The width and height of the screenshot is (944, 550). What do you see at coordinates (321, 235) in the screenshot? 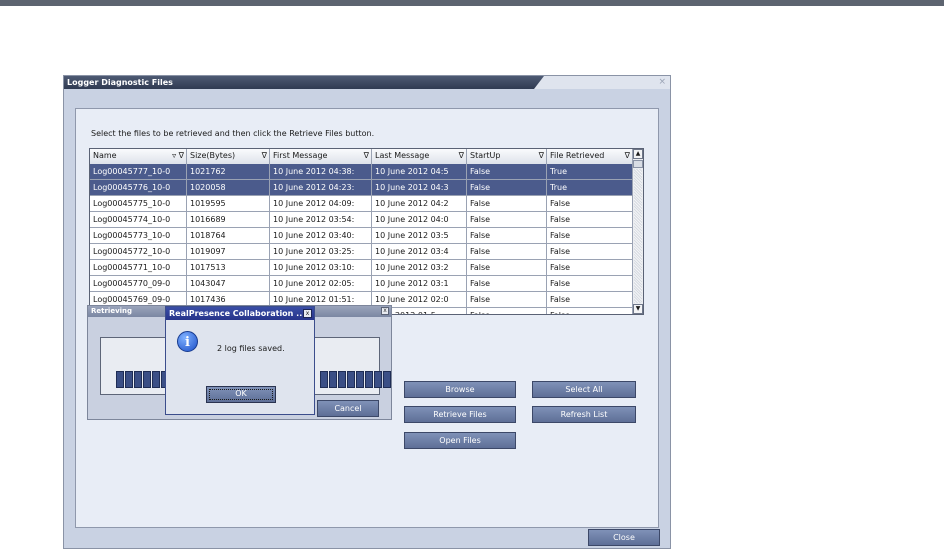
I see `table-cell-first: 10 June 2012 03:40:` at bounding box center [321, 235].